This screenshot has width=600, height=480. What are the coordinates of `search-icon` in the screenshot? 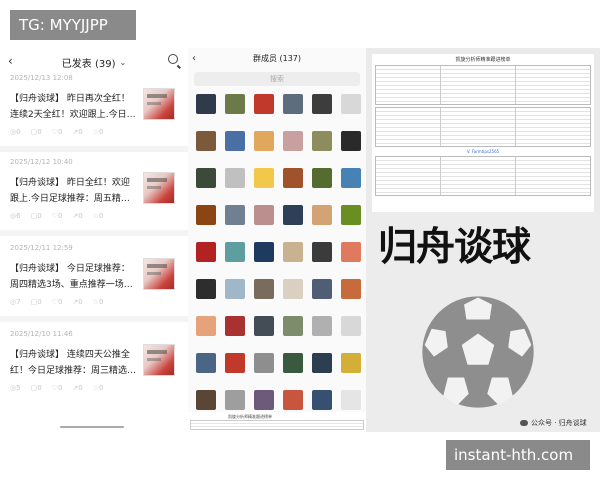 It's located at (173, 59).